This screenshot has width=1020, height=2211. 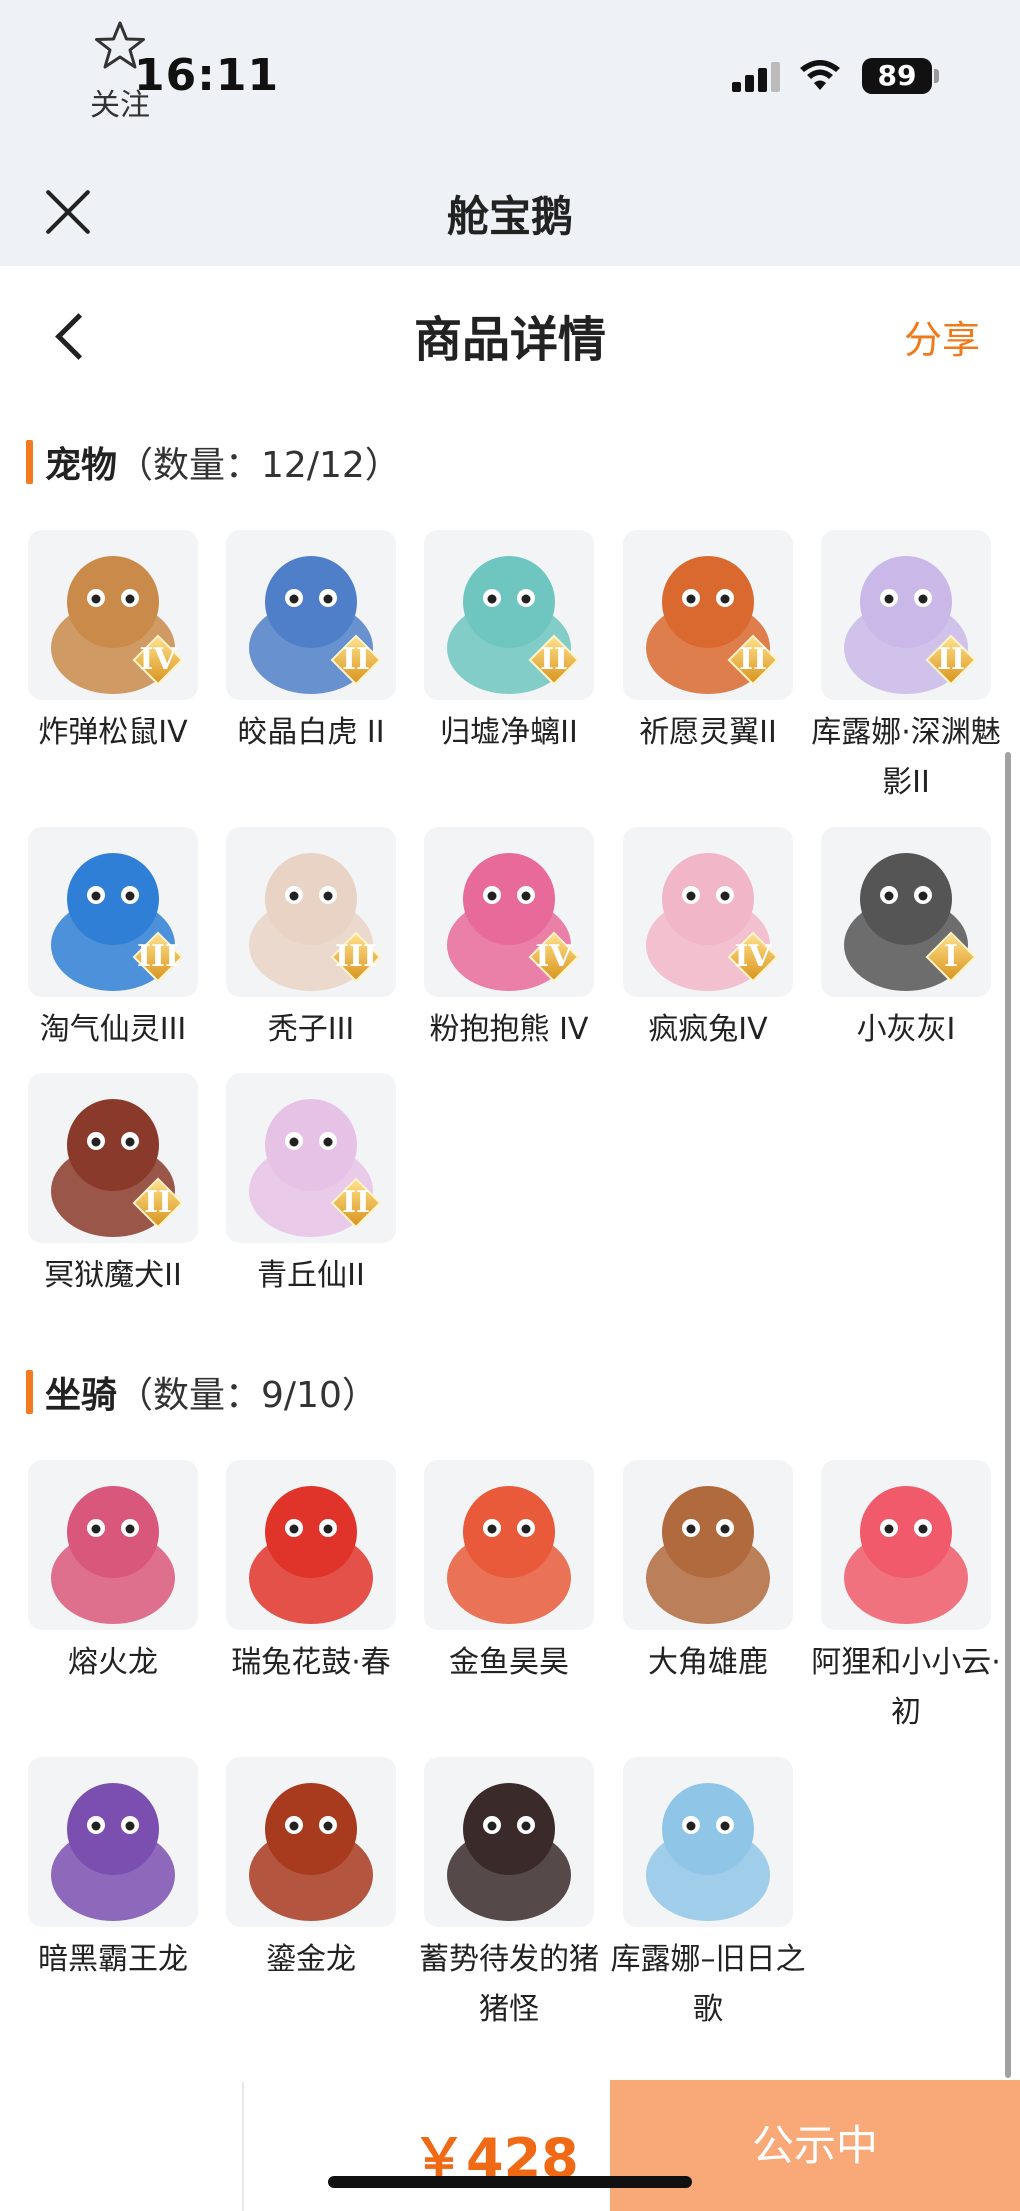 I want to click on list-item: III 秃子III, so click(x=311, y=941).